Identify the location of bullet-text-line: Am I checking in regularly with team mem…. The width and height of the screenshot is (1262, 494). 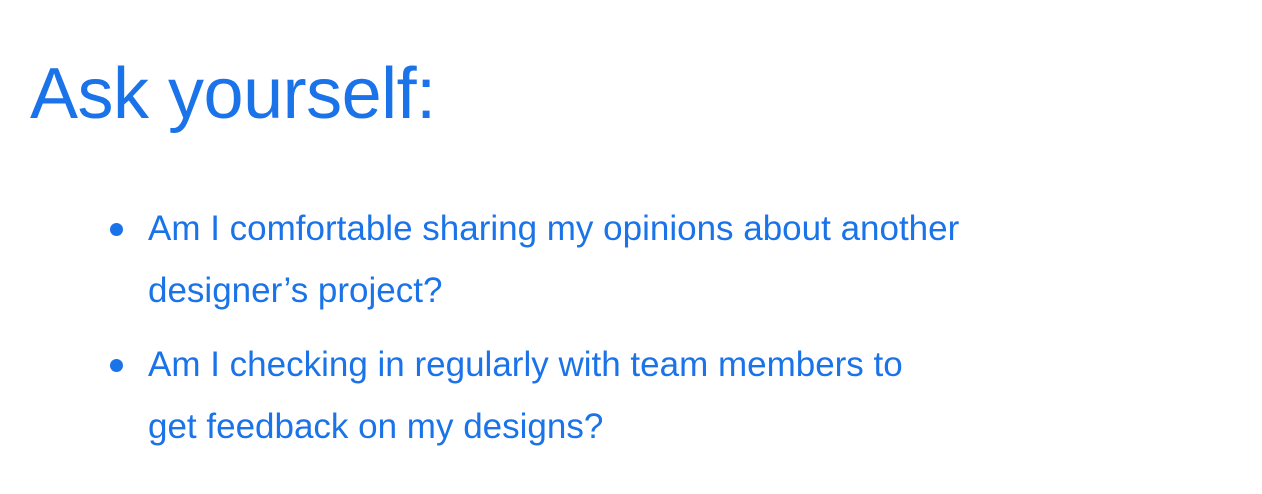
(525, 364).